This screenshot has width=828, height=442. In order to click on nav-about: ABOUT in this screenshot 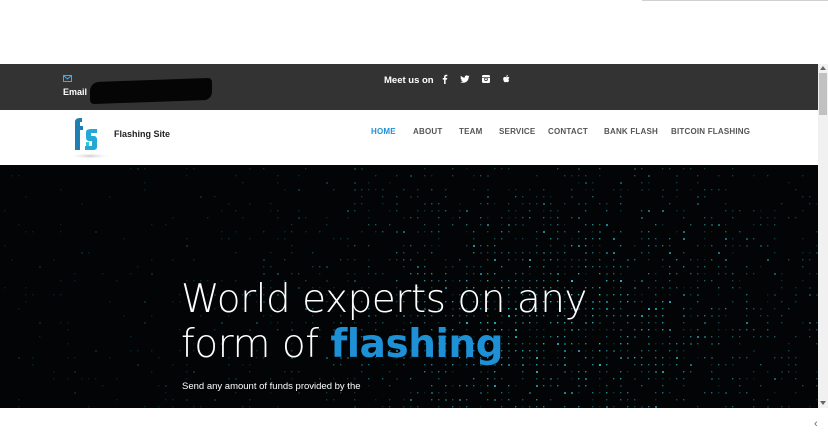, I will do `click(427, 131)`.